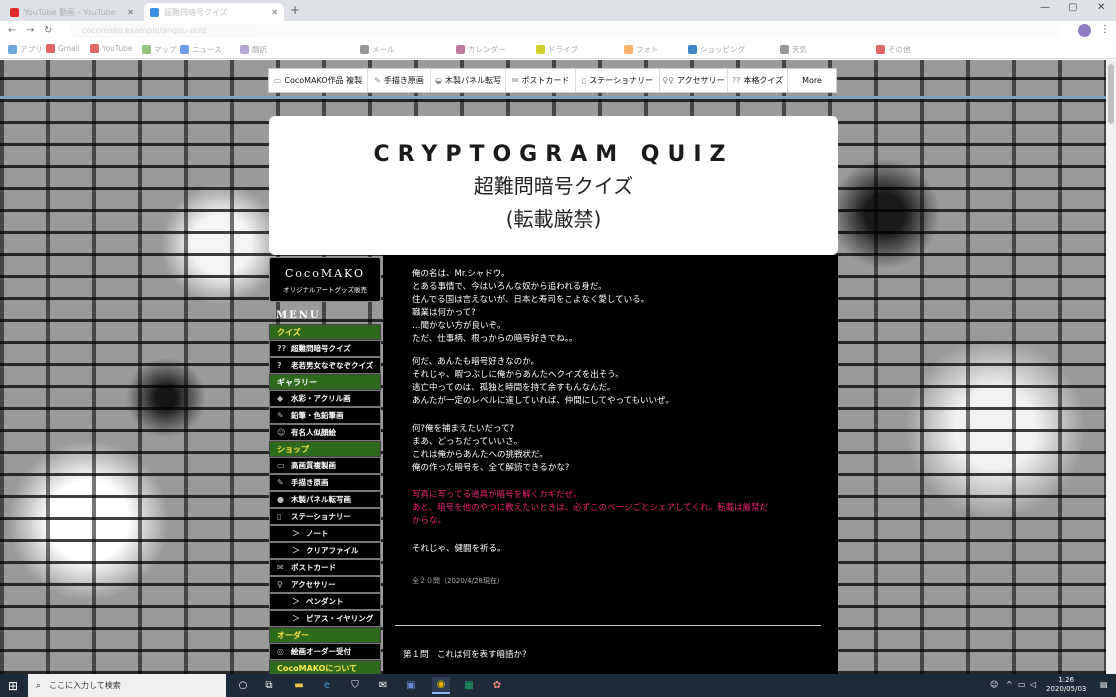  What do you see at coordinates (299, 685) in the screenshot?
I see `file-explorer-icon: ▬` at bounding box center [299, 685].